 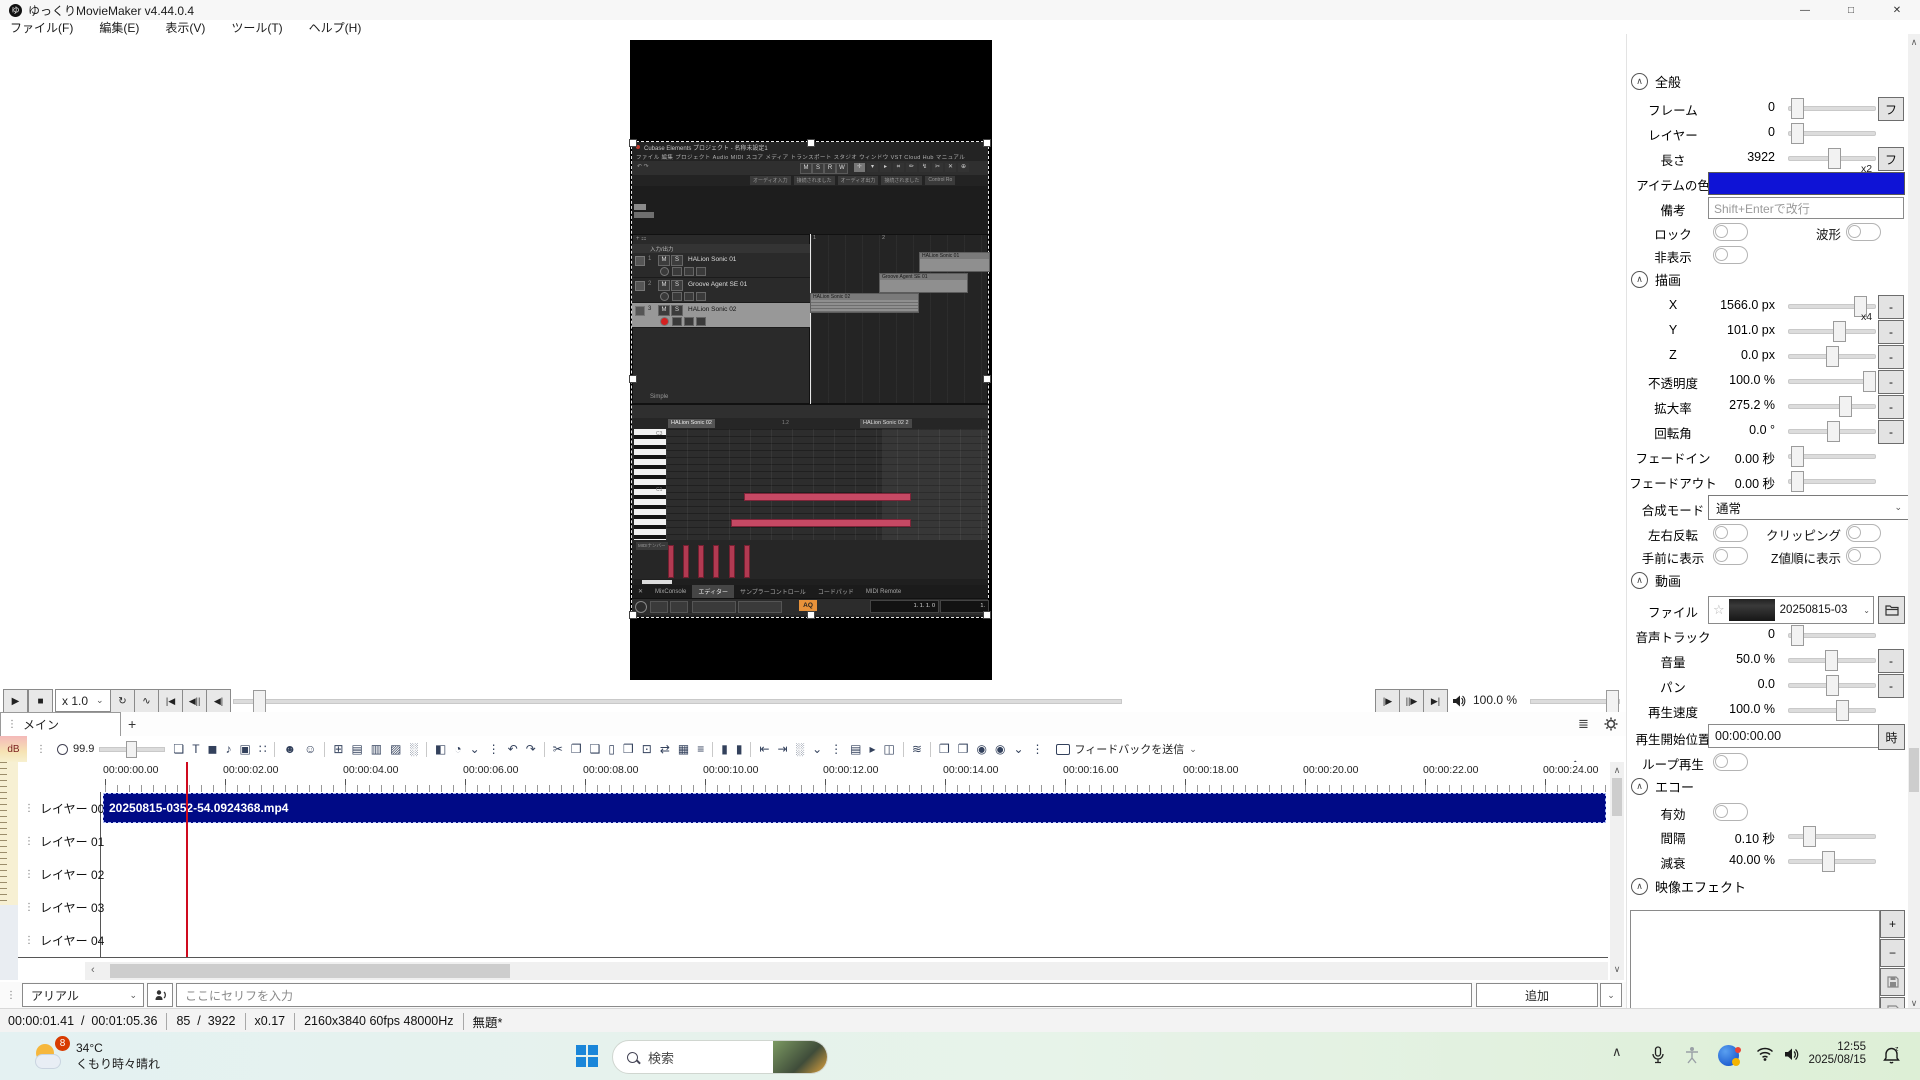 What do you see at coordinates (1836, 1054) in the screenshot?
I see `tray-clock: 12:55 2025/08/15` at bounding box center [1836, 1054].